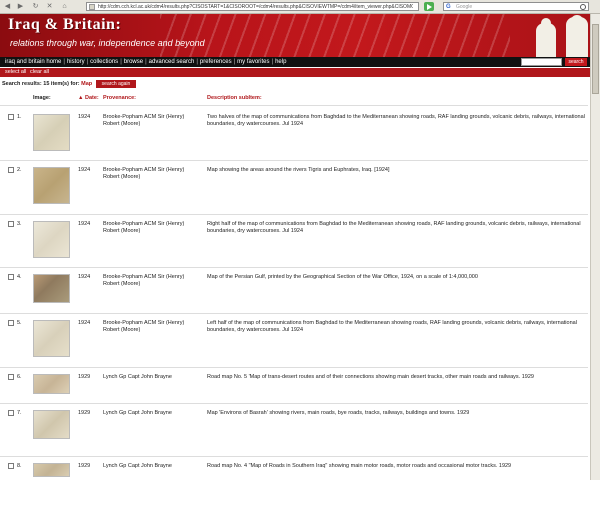 The height and width of the screenshot is (507, 600). What do you see at coordinates (133, 62) in the screenshot?
I see `nav-browse: browse` at bounding box center [133, 62].